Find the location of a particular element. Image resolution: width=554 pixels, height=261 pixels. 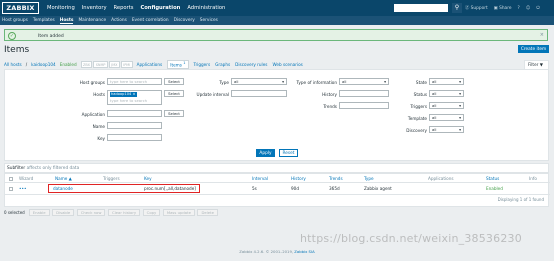

filter-tab: Filter ▼ is located at coordinates (536, 64).